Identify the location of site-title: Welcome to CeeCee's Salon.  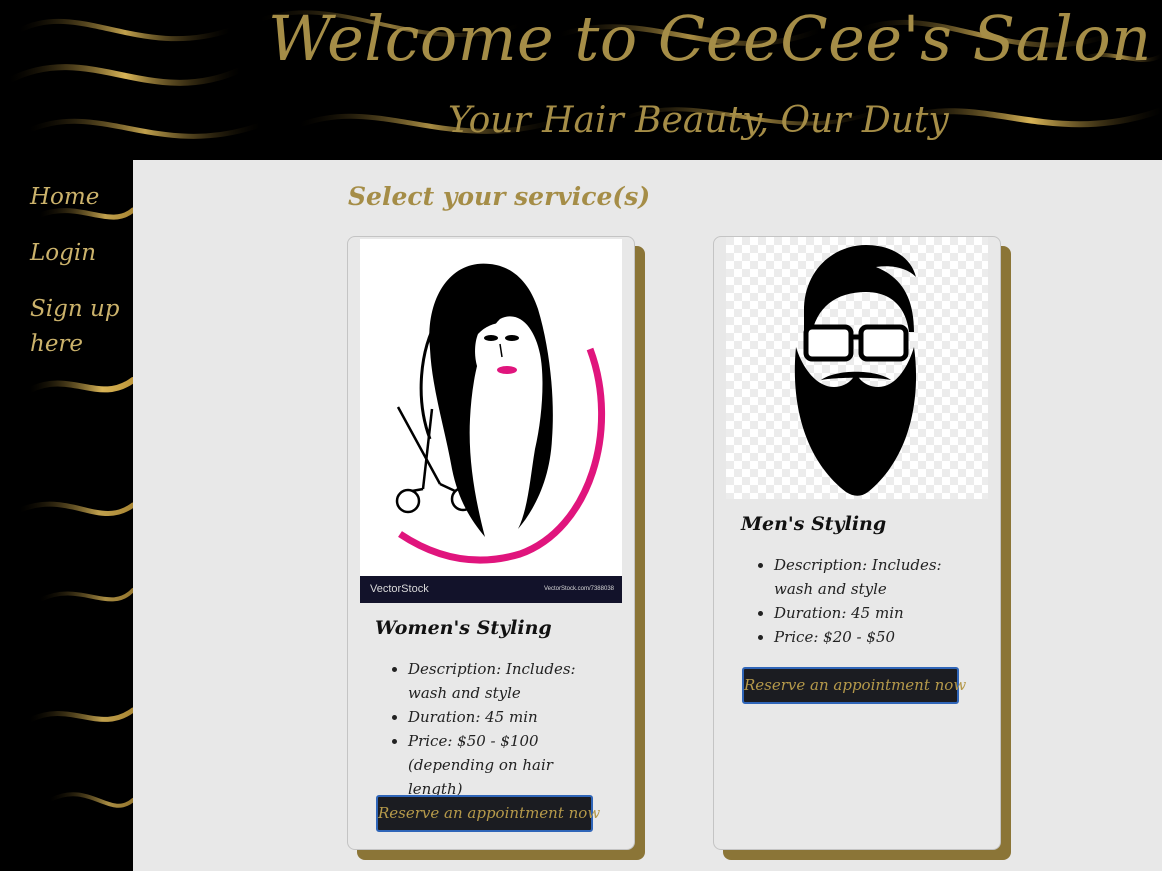
(710, 38).